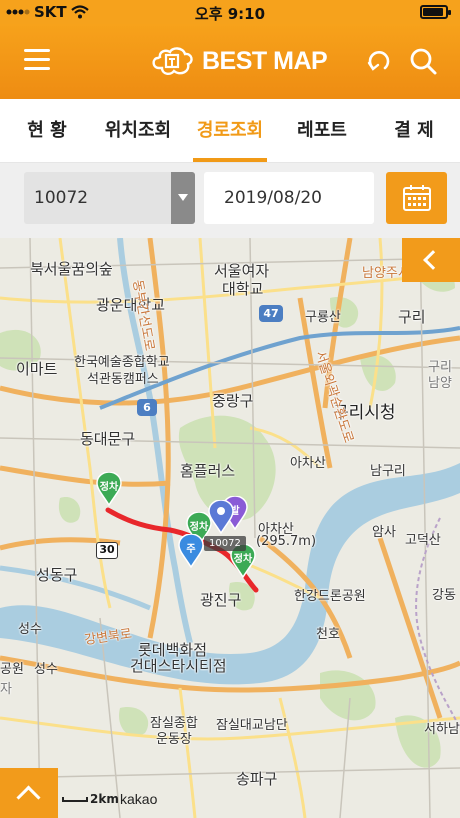 The width and height of the screenshot is (460, 818). What do you see at coordinates (138, 131) in the screenshot?
I see `tab-location: 위치조회` at bounding box center [138, 131].